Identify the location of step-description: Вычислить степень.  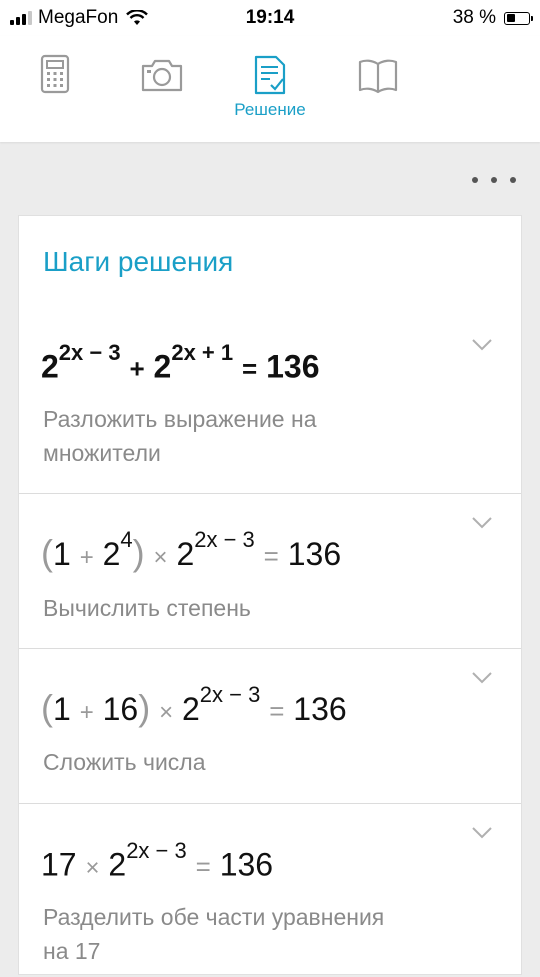
(147, 608).